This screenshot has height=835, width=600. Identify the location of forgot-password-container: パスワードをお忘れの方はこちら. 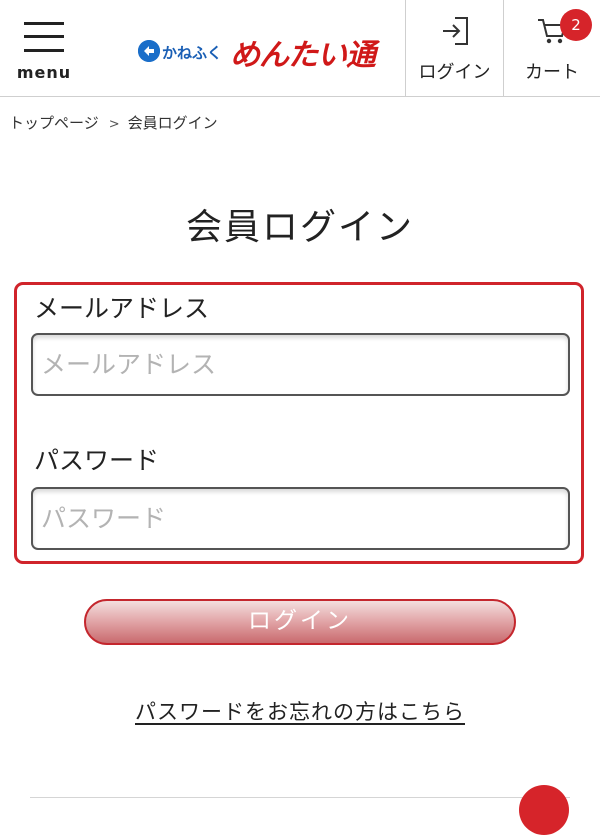
(300, 711).